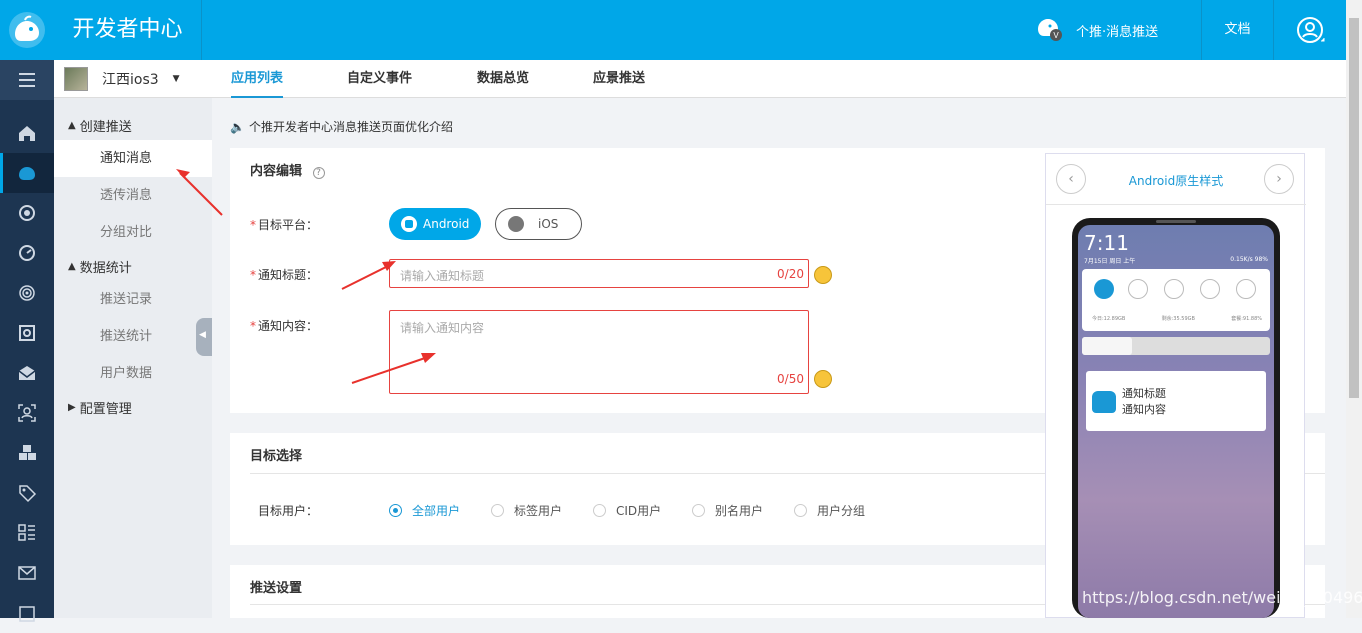  What do you see at coordinates (27, 30) in the screenshot?
I see `getui-logo-icon` at bounding box center [27, 30].